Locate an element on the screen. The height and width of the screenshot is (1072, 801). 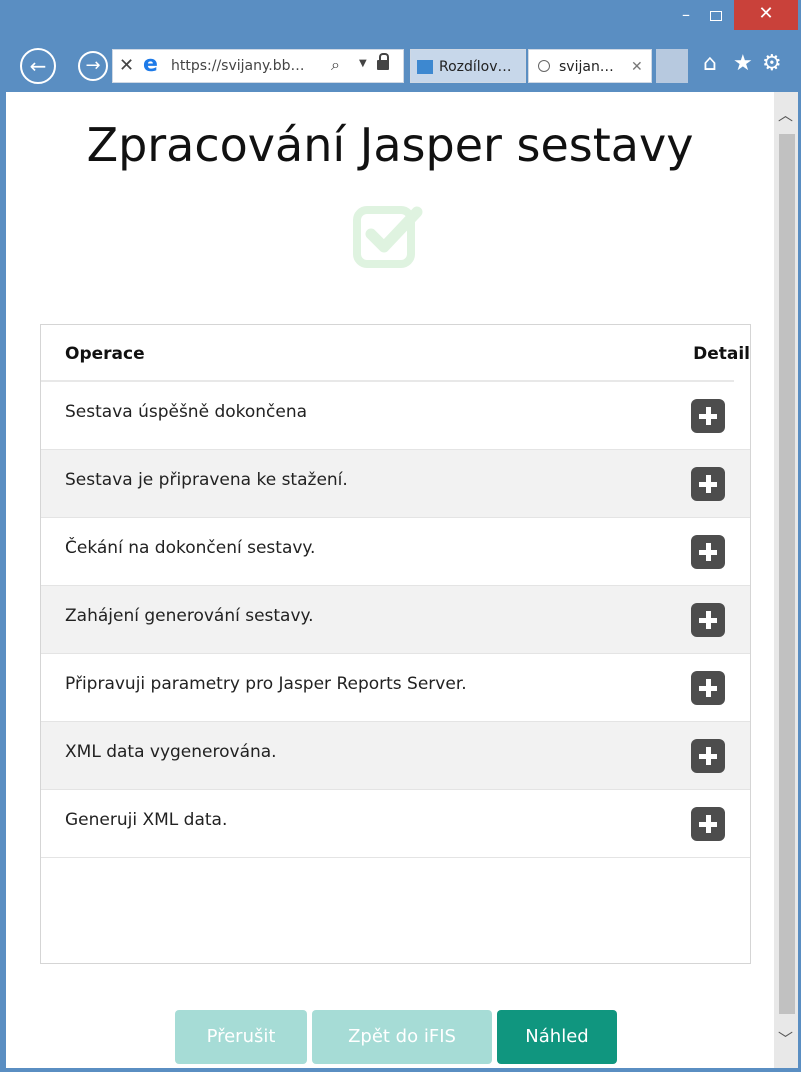
tab-svijany: svijan… ✕ is located at coordinates (590, 66).